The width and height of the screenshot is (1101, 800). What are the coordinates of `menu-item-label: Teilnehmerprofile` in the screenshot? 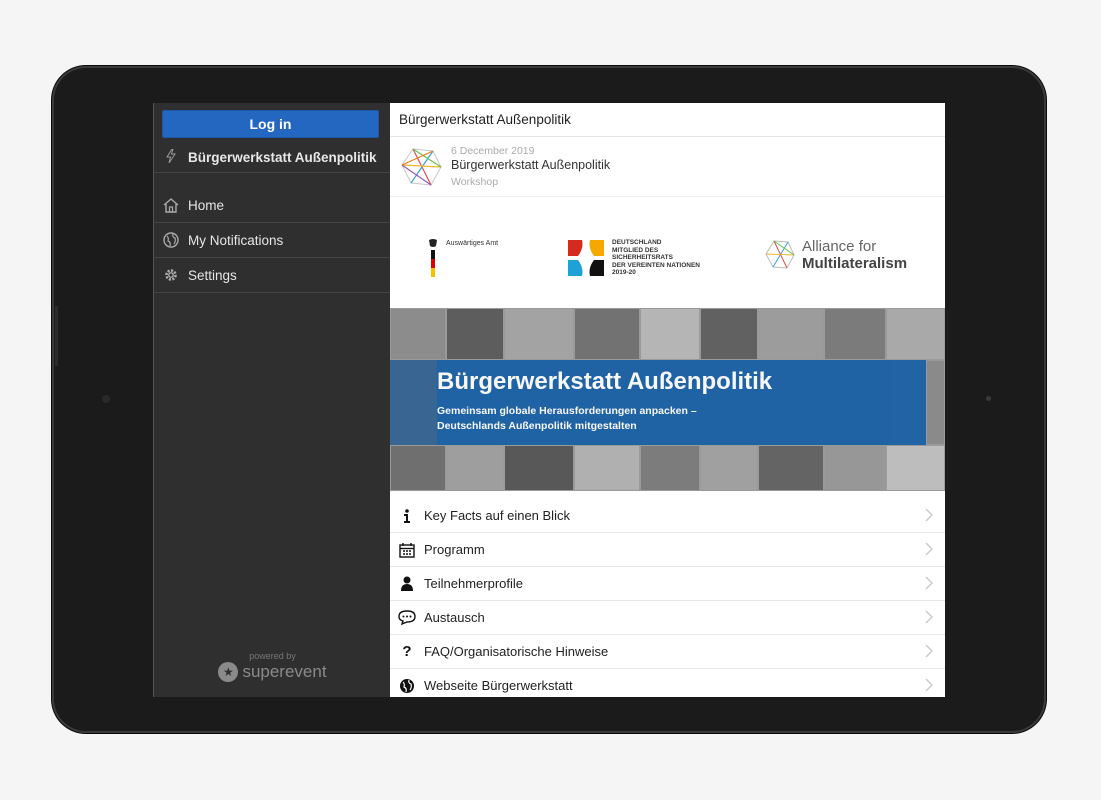 It's located at (473, 583).